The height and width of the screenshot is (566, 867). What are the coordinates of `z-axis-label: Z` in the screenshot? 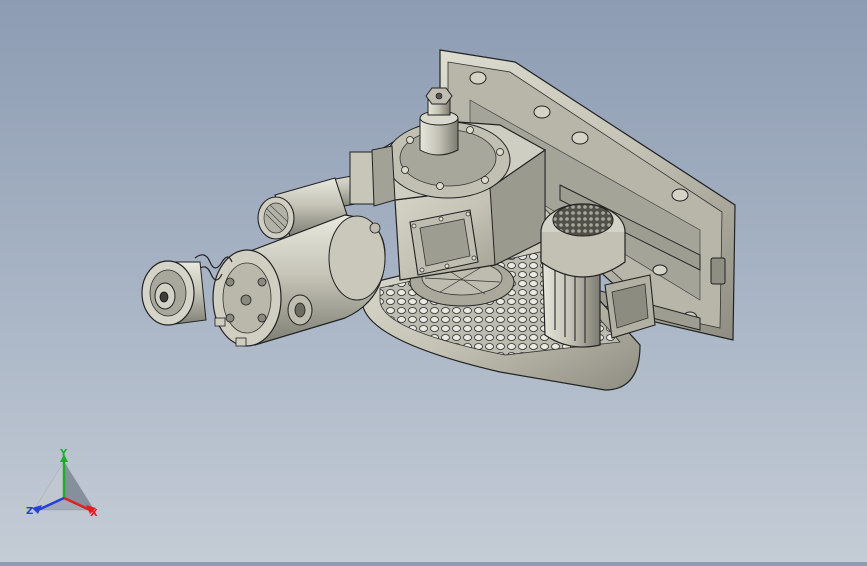 It's located at (29, 511).